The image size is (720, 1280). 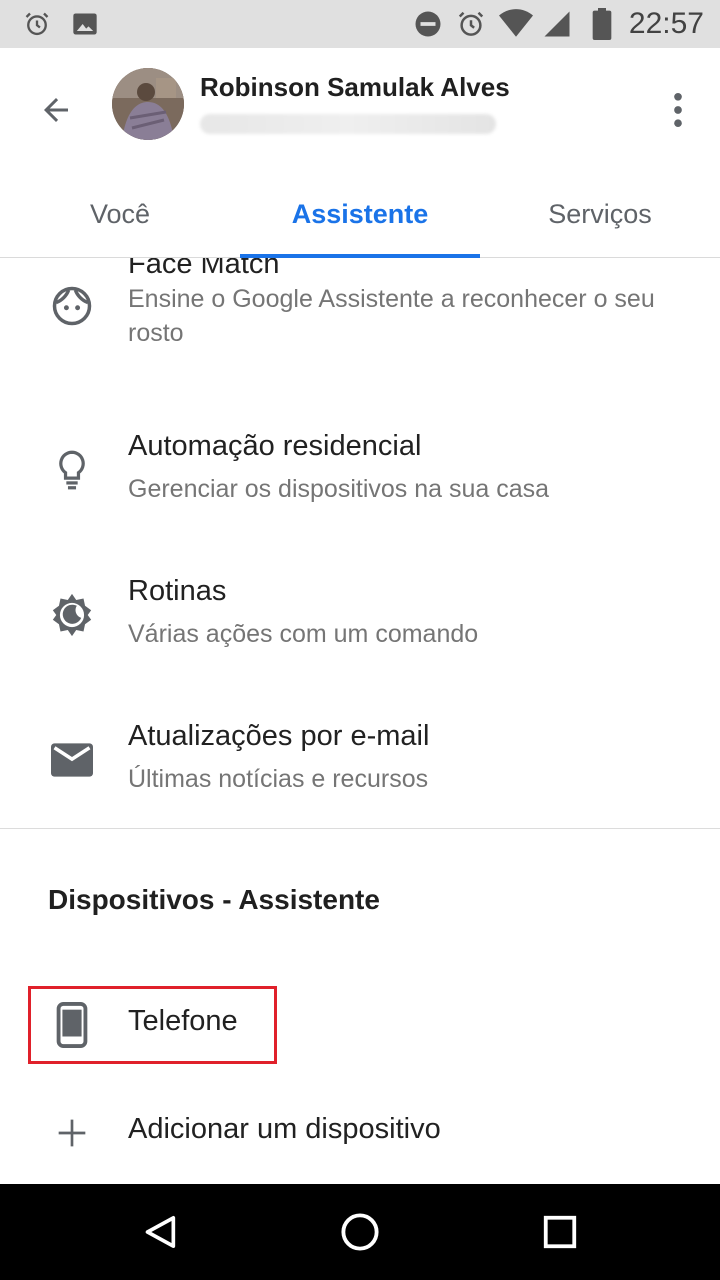 I want to click on face-icon, so click(x=72, y=306).